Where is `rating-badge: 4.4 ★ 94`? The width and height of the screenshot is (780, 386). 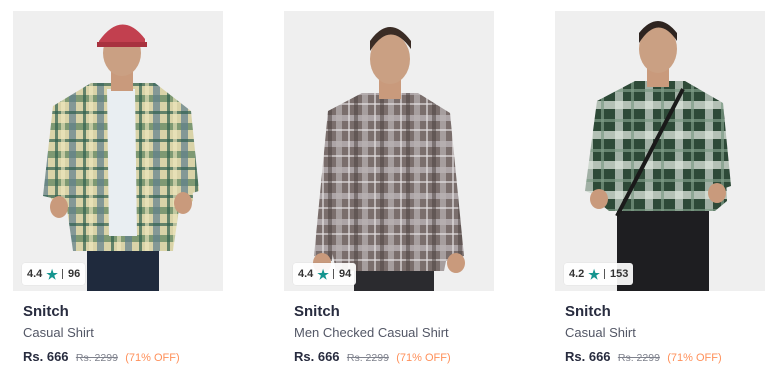
rating-badge: 4.4 ★ 94 is located at coordinates (325, 274).